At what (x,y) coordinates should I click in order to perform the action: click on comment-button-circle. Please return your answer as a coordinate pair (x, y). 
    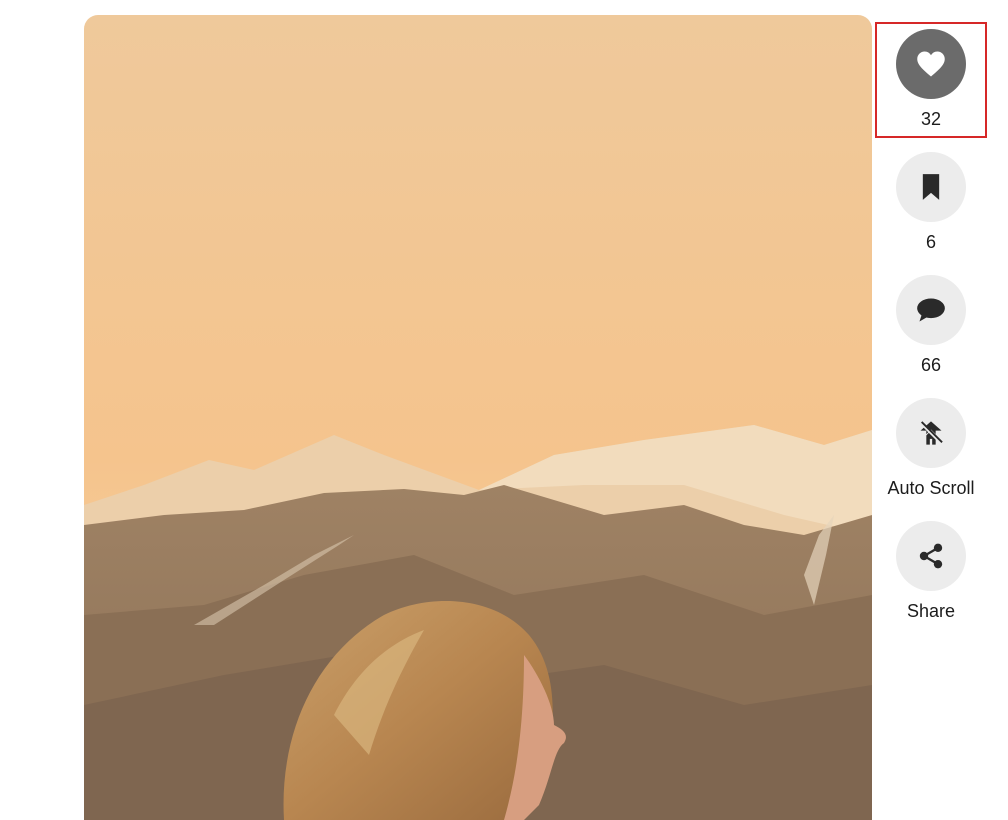
    Looking at the image, I should click on (931, 310).